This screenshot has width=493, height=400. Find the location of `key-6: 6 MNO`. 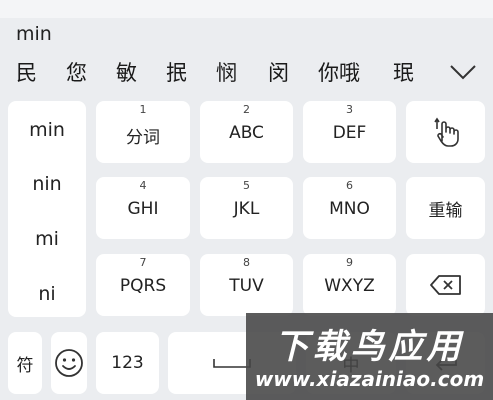

key-6: 6 MNO is located at coordinates (349, 208).